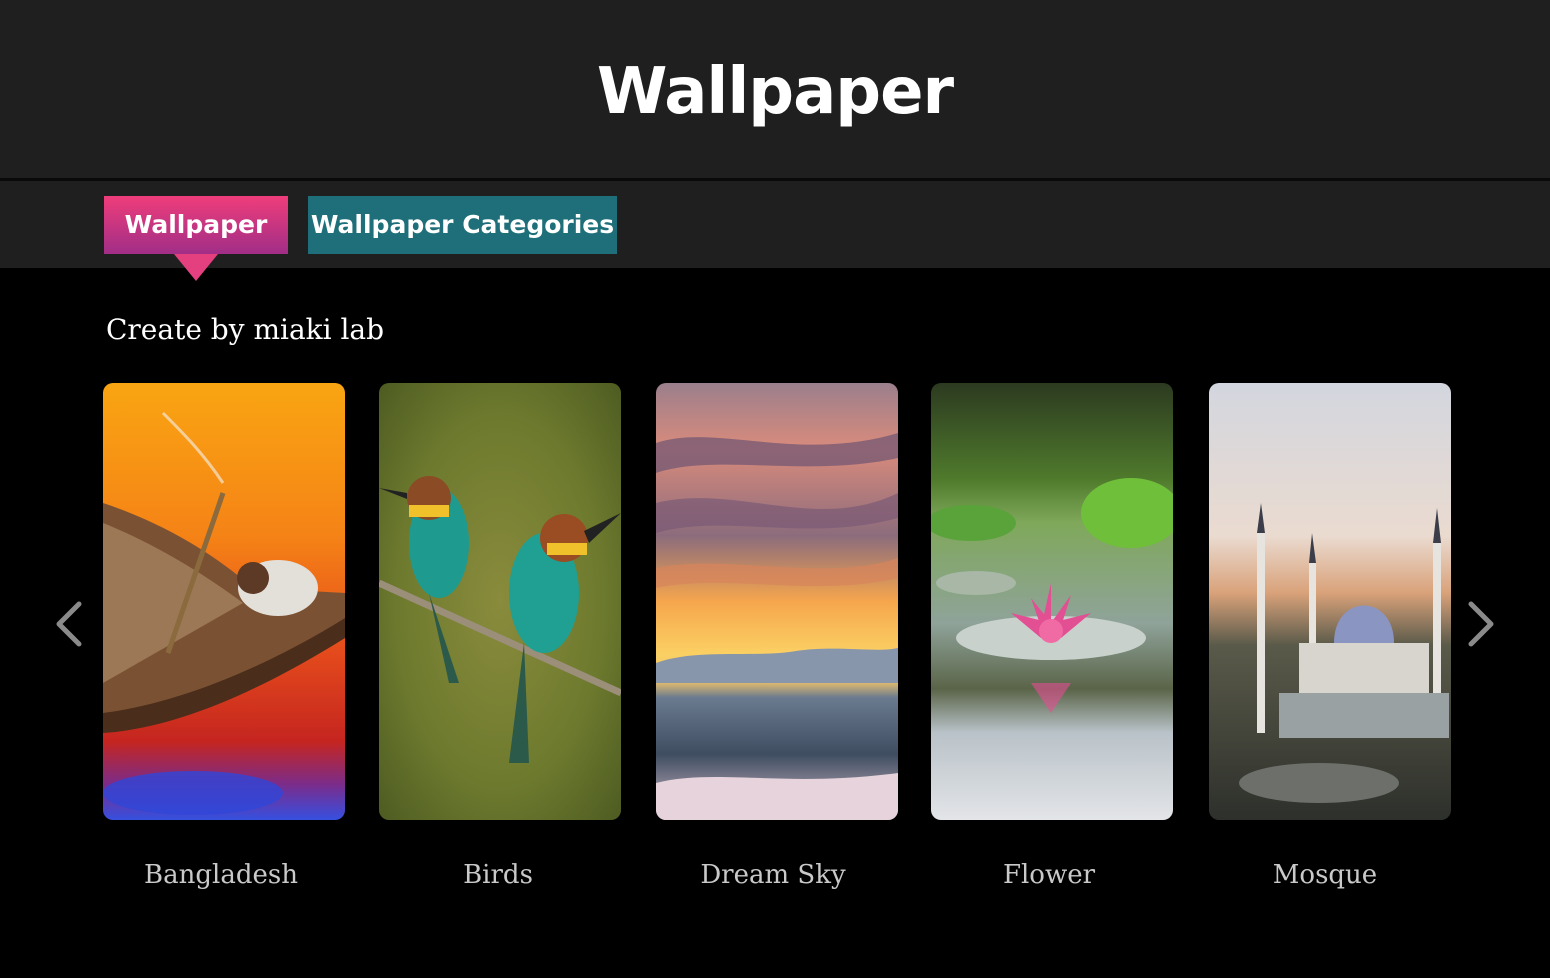 The height and width of the screenshot is (978, 1550). What do you see at coordinates (196, 225) in the screenshot?
I see `tab-wallpaper: Wallpaper` at bounding box center [196, 225].